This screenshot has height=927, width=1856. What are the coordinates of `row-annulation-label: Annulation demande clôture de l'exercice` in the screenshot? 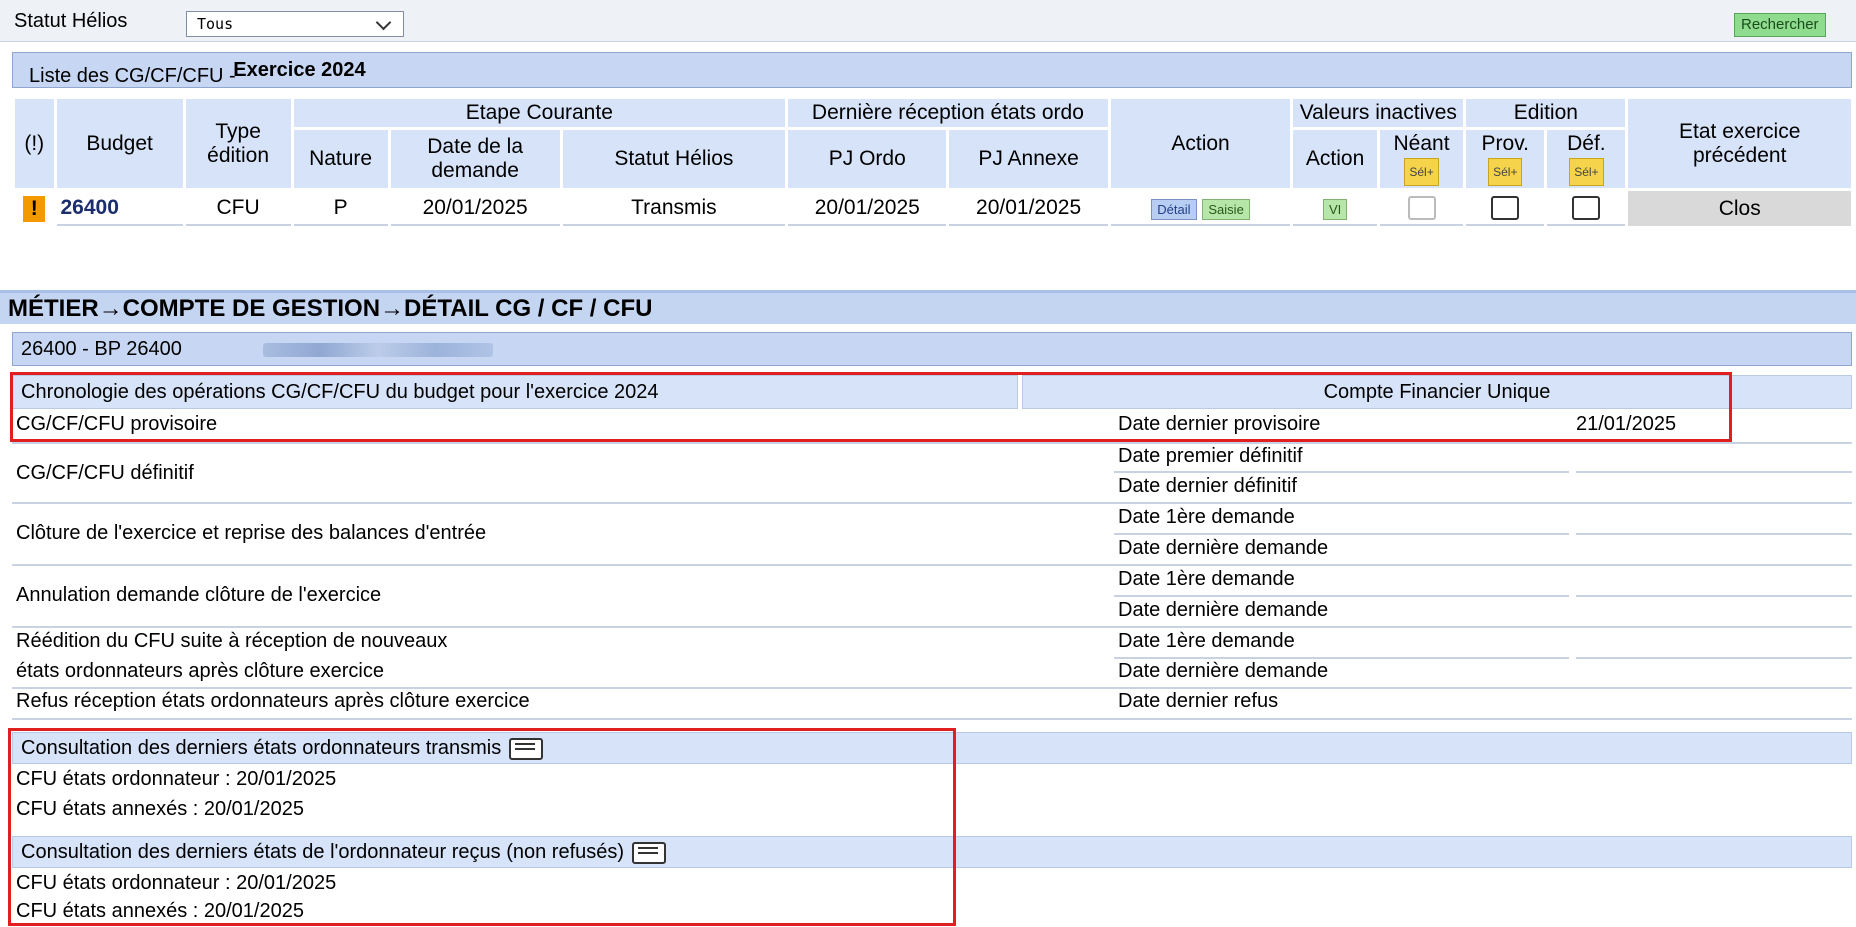 It's located at (199, 595).